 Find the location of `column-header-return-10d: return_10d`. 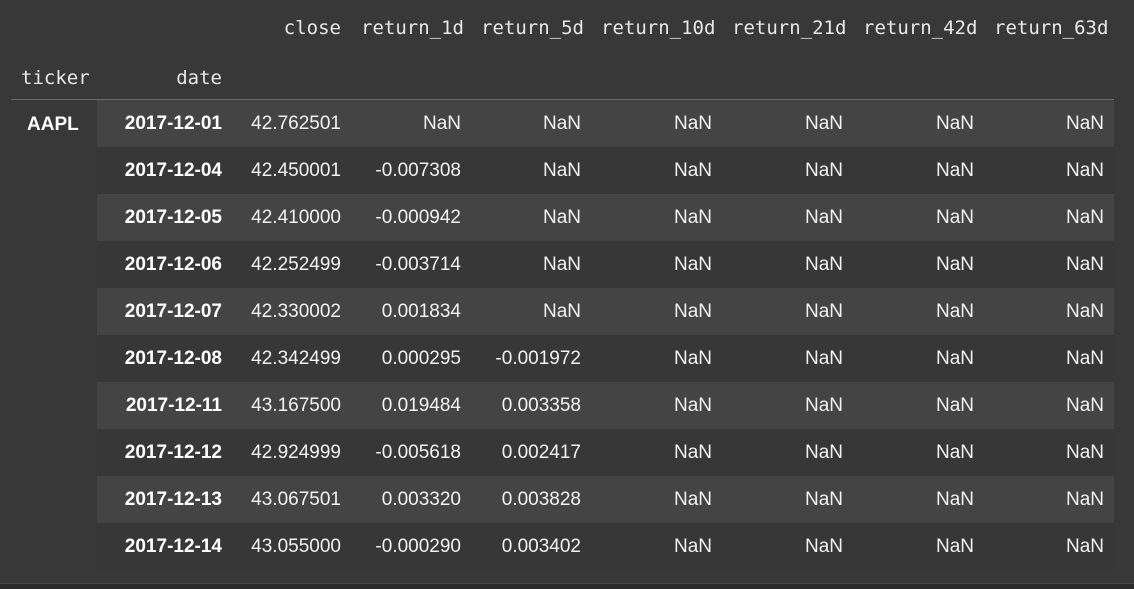

column-header-return-10d: return_10d is located at coordinates (658, 28).